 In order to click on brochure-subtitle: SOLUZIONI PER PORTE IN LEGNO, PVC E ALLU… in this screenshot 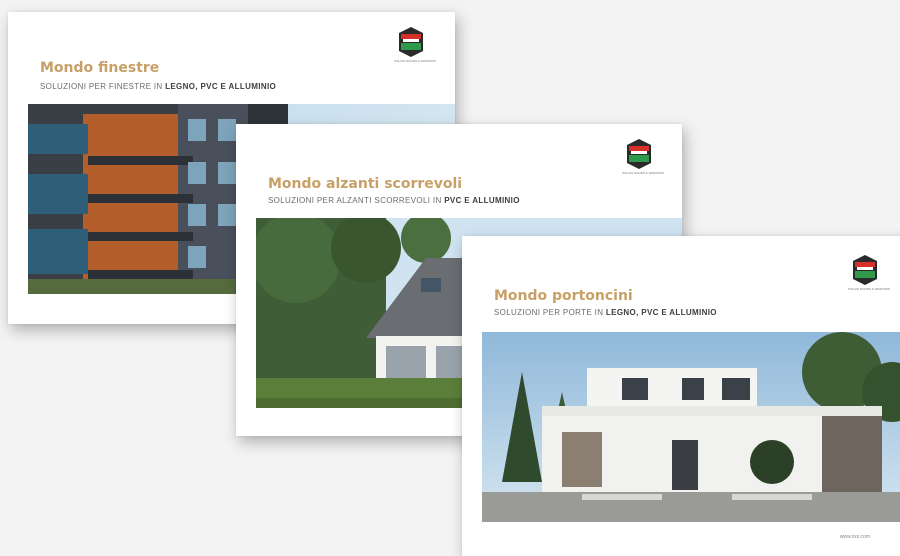, I will do `click(605, 312)`.